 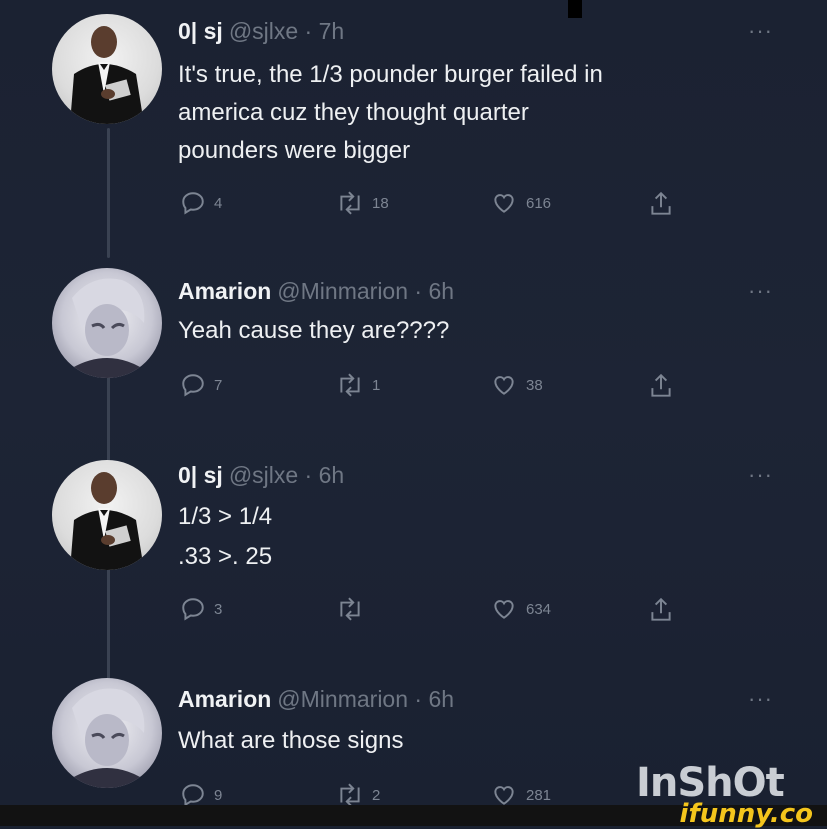 I want to click on like-count: 634, so click(x=539, y=609).